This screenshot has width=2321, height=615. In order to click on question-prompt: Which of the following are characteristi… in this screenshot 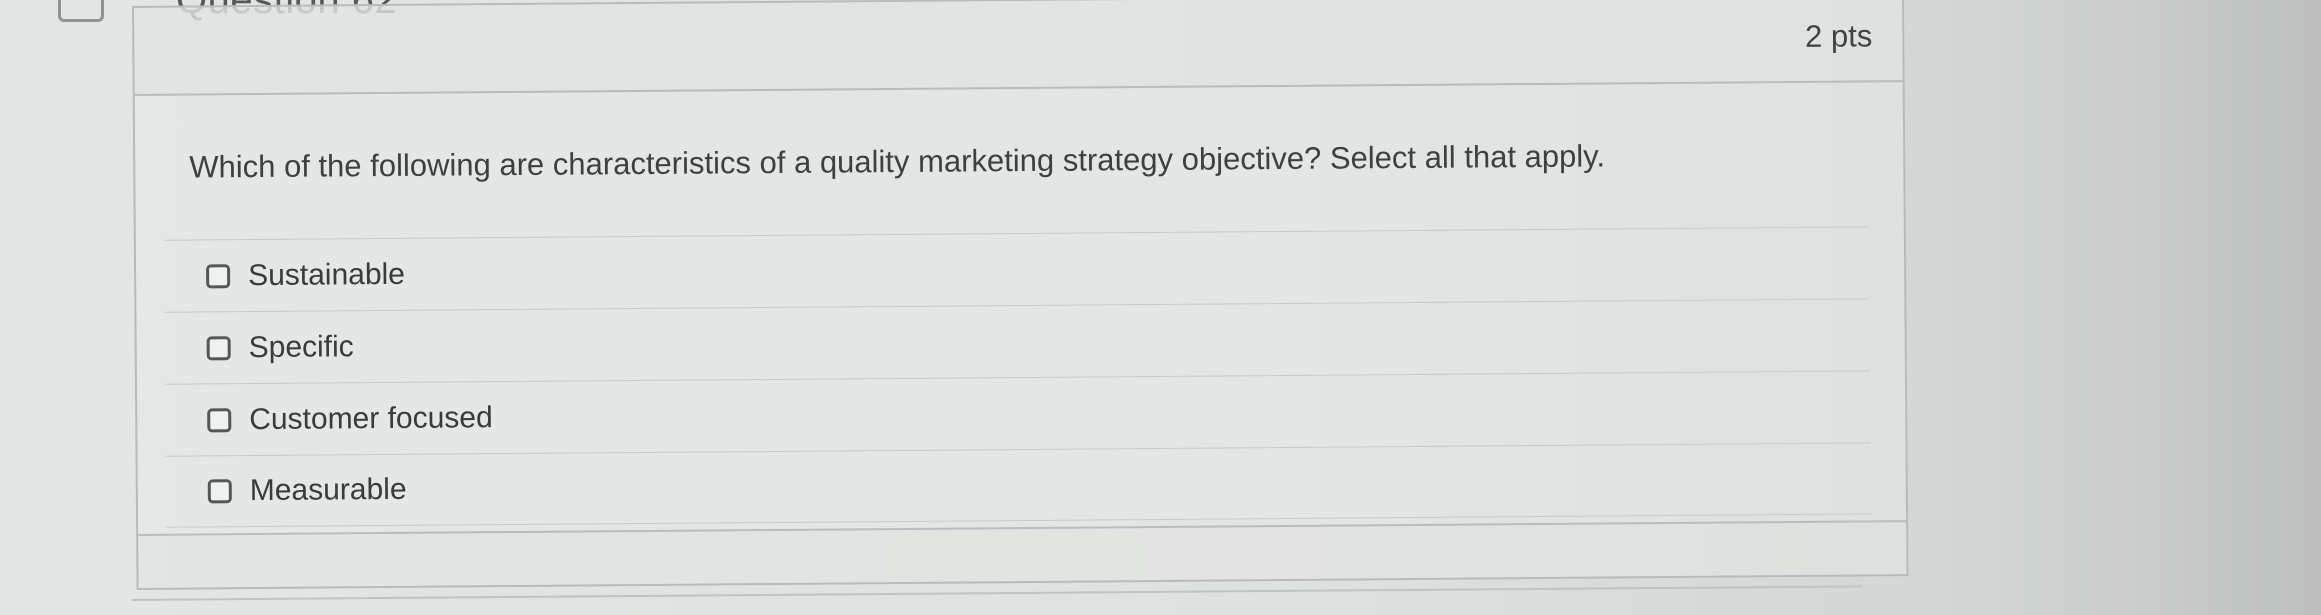, I will do `click(897, 161)`.